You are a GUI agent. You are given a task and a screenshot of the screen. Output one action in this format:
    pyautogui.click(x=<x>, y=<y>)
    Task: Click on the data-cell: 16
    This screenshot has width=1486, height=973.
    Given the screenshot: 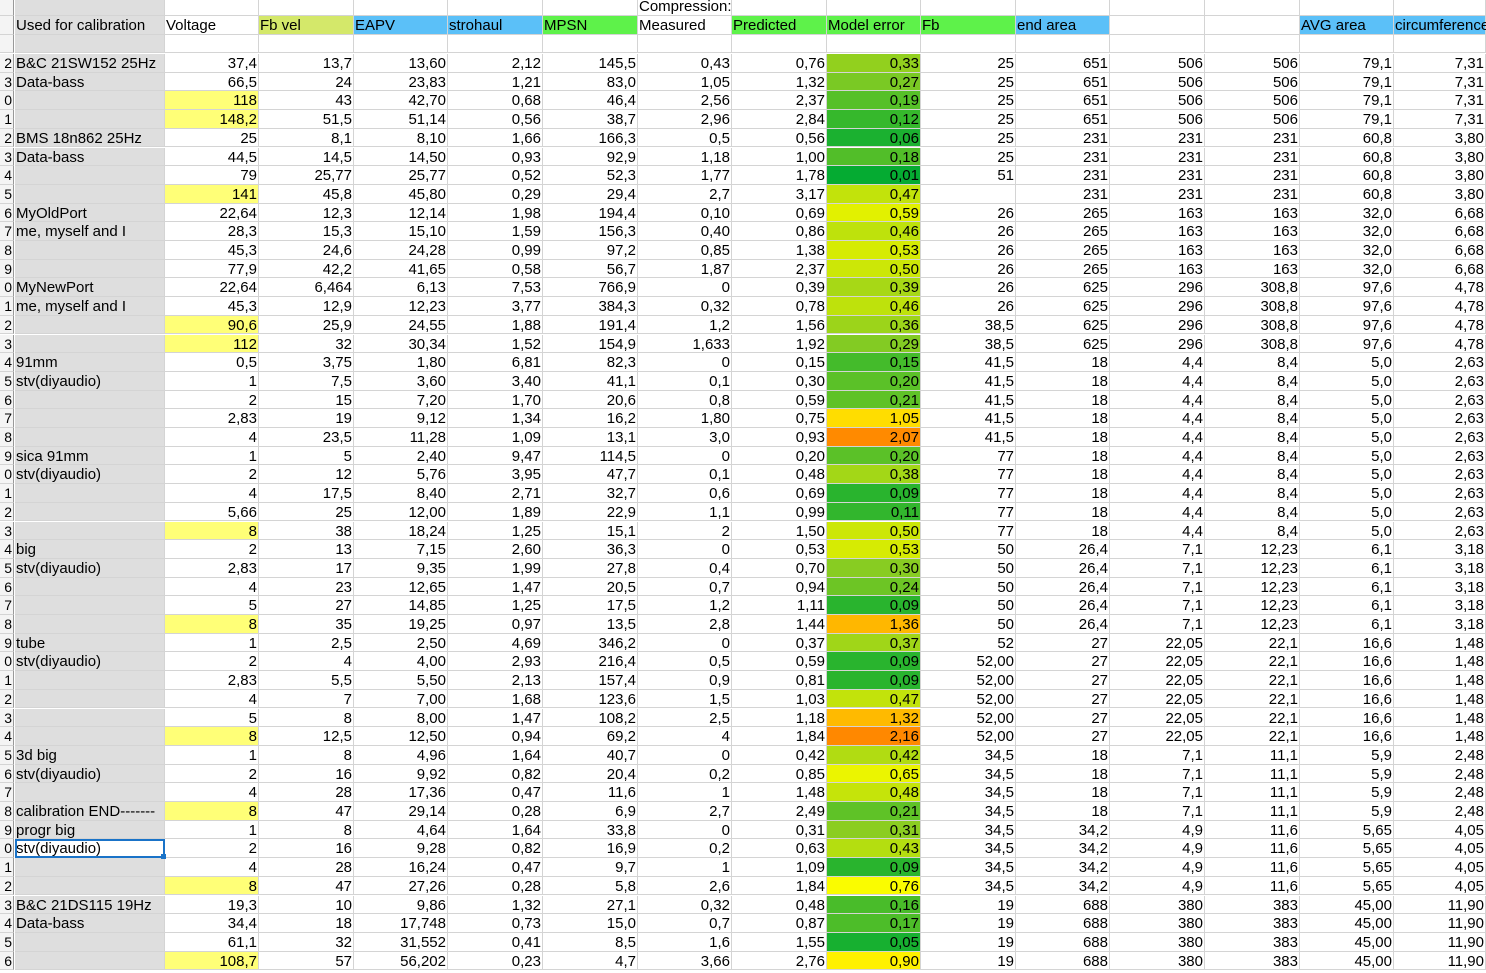 What is the action you would take?
    pyautogui.click(x=306, y=849)
    